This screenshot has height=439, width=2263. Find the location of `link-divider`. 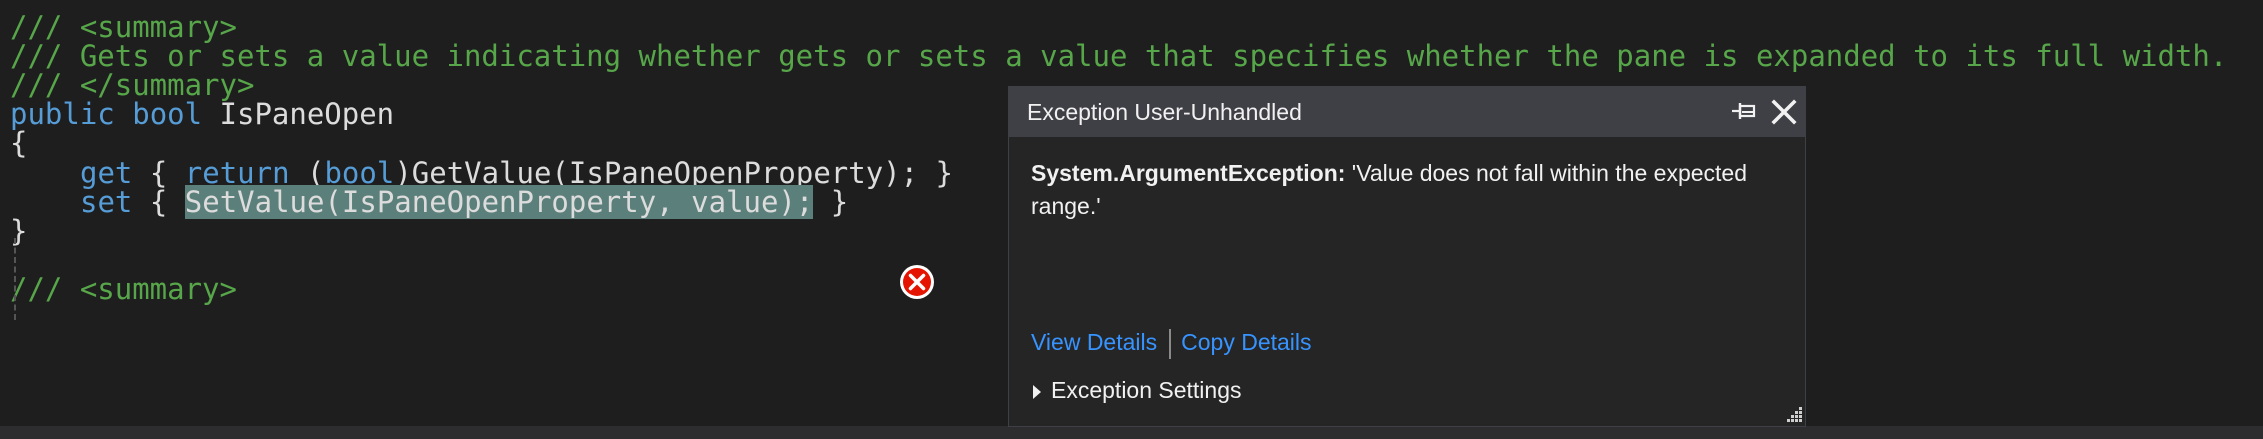

link-divider is located at coordinates (1170, 343).